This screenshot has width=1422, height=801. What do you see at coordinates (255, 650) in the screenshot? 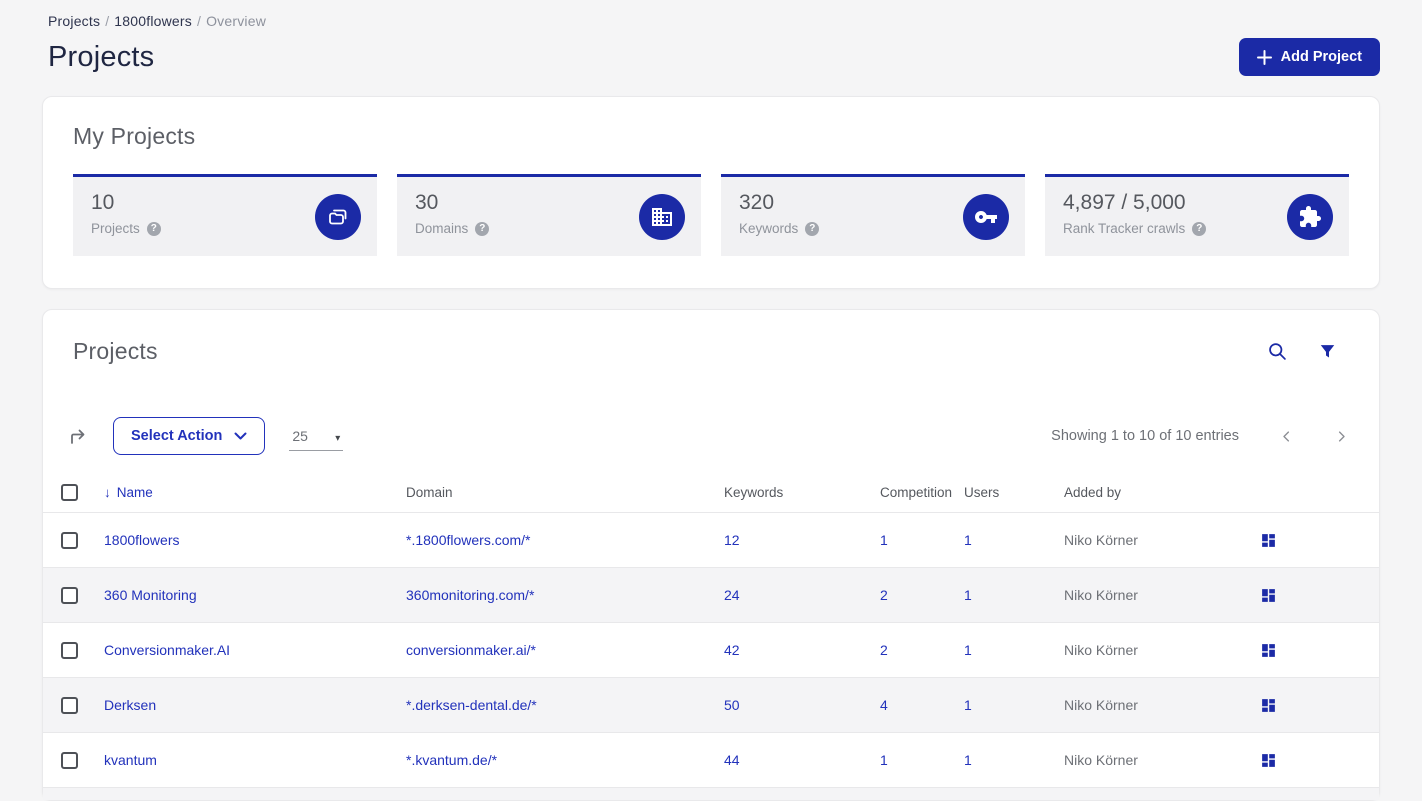
I see `project-name-link: Conversionmaker.AI` at bounding box center [255, 650].